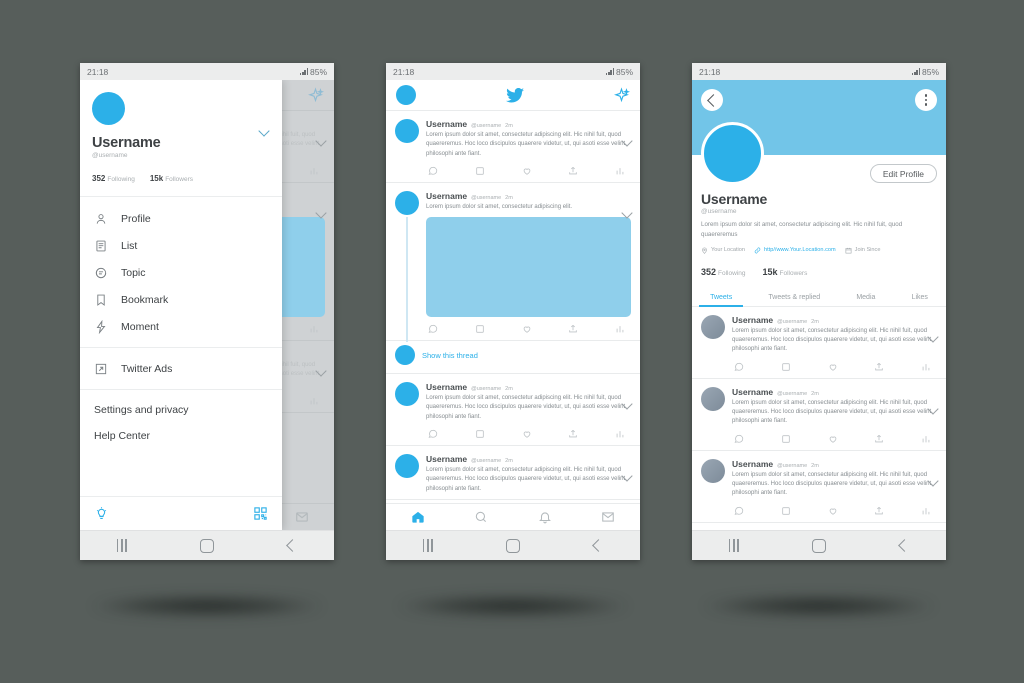 Image resolution: width=1024 pixels, height=683 pixels. Describe the element at coordinates (721, 297) in the screenshot. I see `tab-tweets: Tweets` at that location.